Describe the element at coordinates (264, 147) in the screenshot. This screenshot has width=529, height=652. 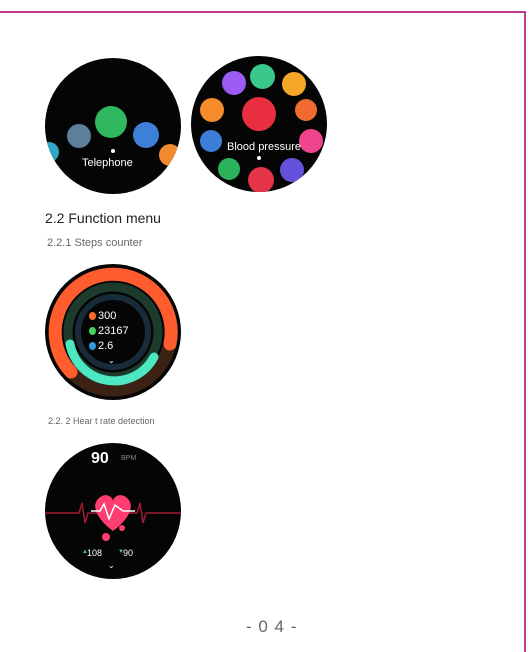
I see `blood-pressure-label: Blood pressure` at that location.